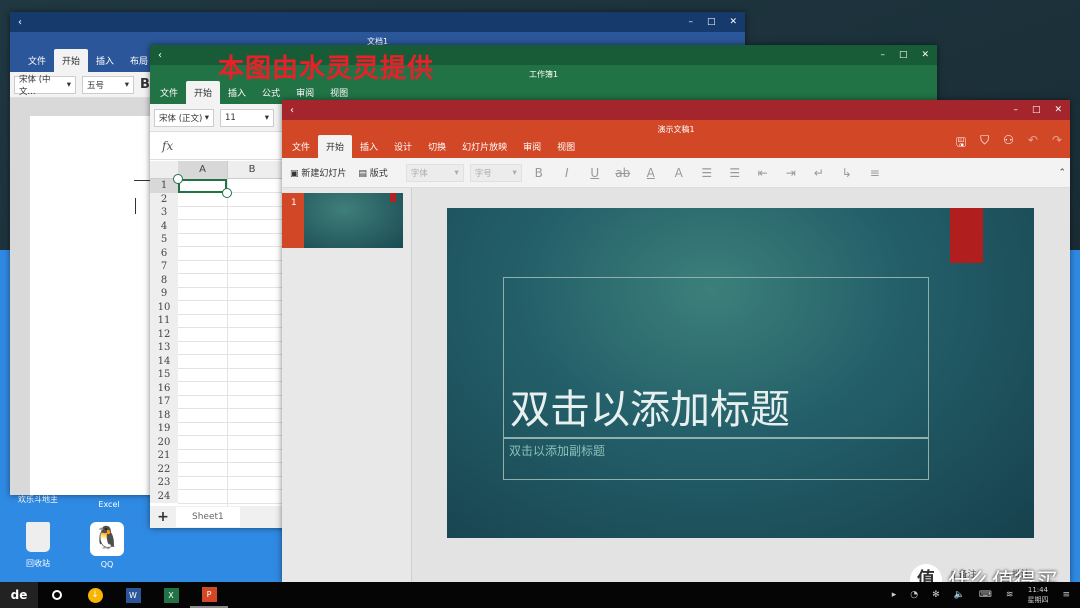  Describe the element at coordinates (251, 170) in the screenshot. I see `column-header-b: B` at that location.